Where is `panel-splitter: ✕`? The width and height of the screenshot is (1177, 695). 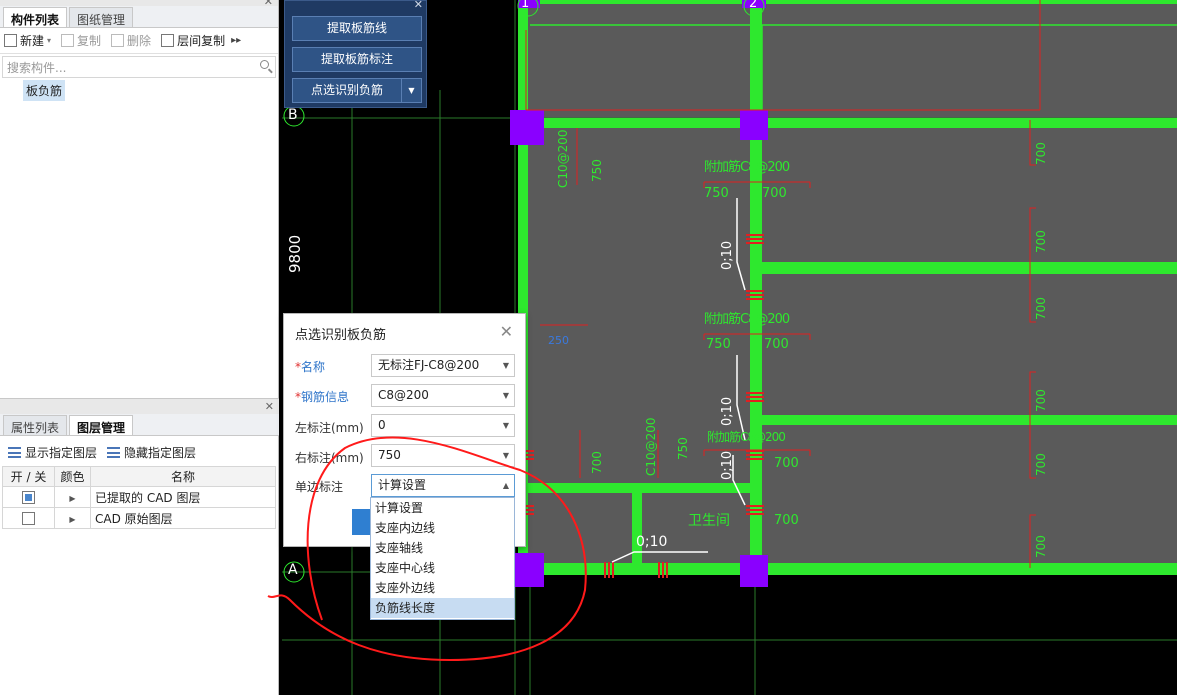
panel-splitter: ✕ is located at coordinates (139, 406).